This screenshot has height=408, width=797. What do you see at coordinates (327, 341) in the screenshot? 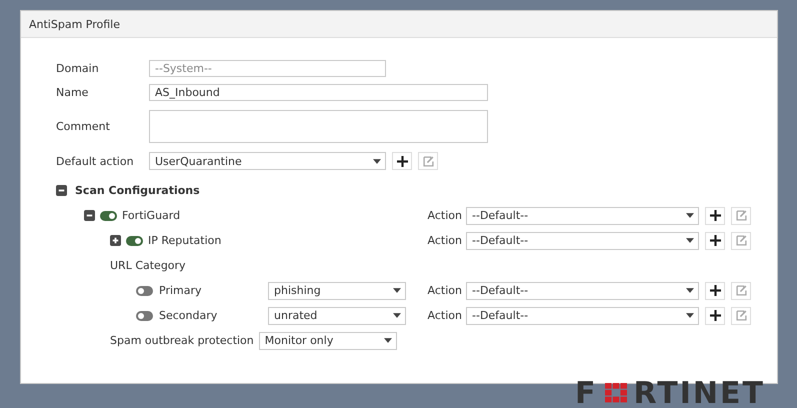
I see `dropdown: Monitor only` at bounding box center [327, 341].